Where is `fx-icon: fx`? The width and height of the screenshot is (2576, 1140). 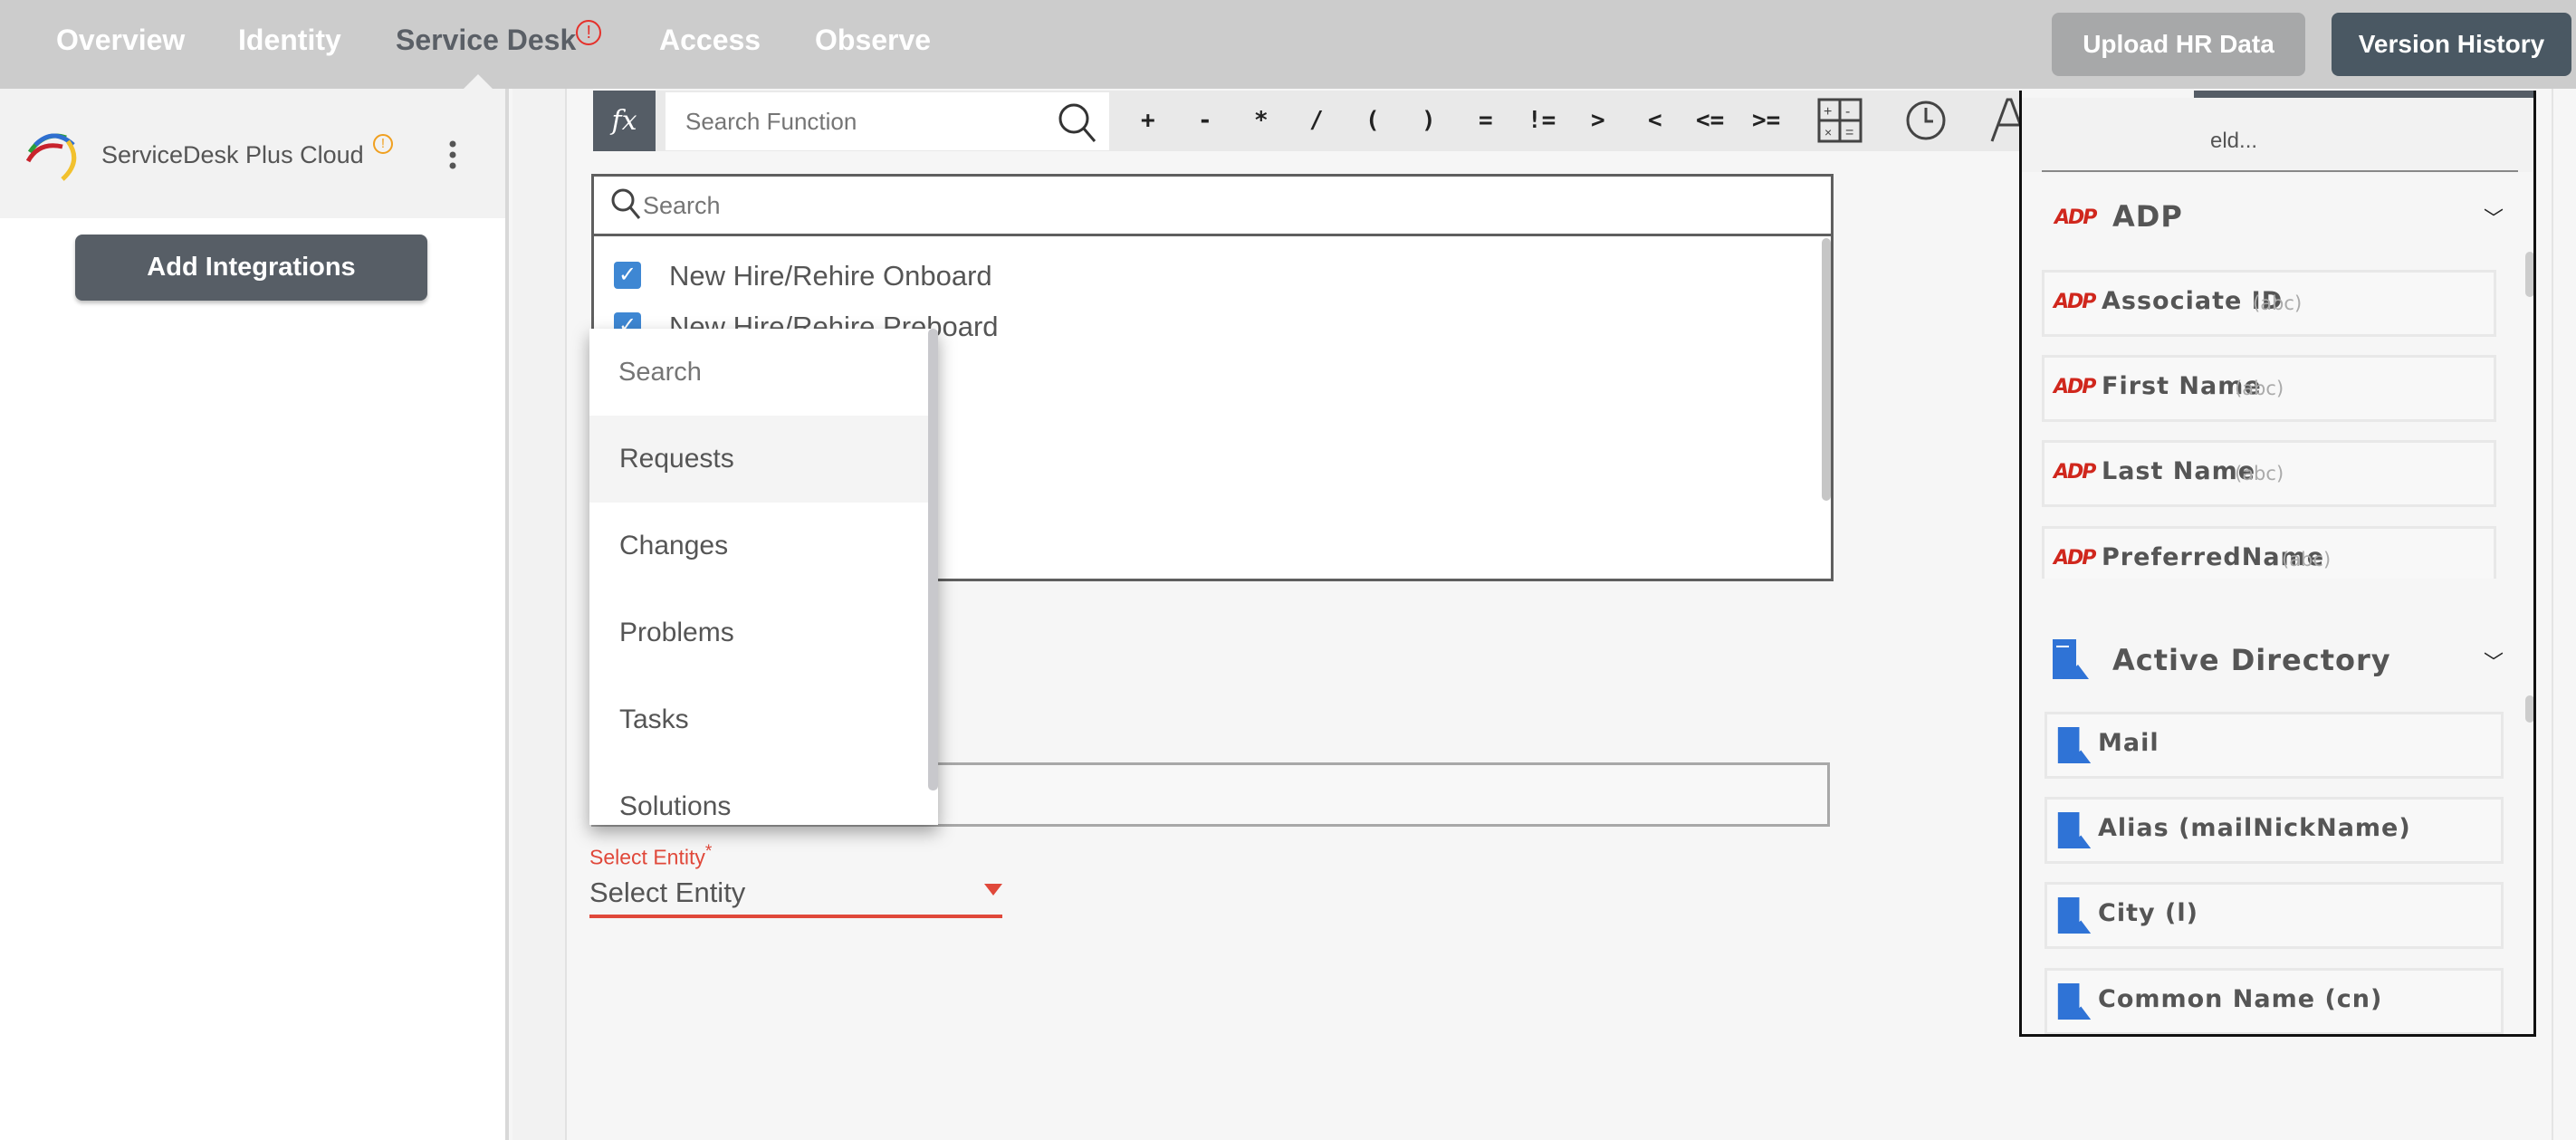
fx-icon: fx is located at coordinates (624, 121).